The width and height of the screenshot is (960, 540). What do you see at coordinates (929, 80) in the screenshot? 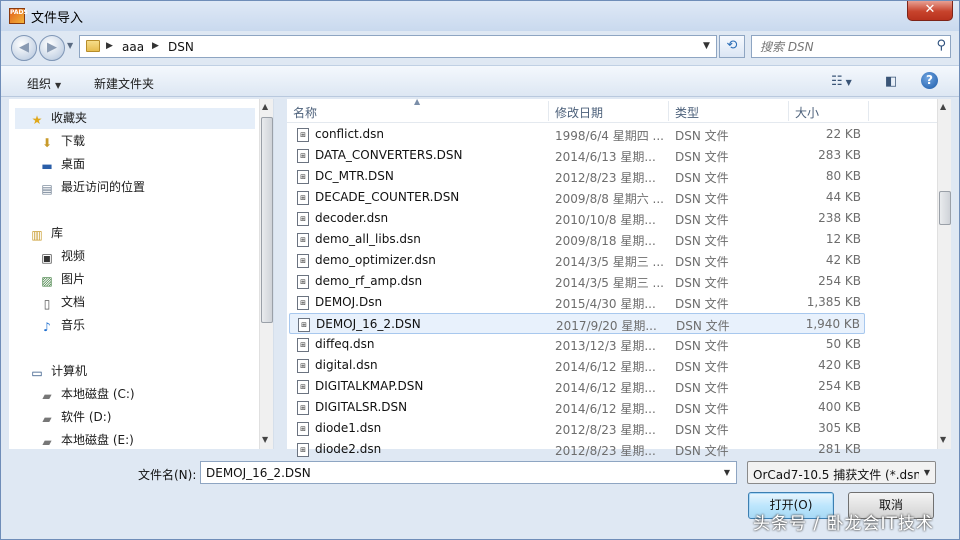
I see `help-icon: ?` at bounding box center [929, 80].